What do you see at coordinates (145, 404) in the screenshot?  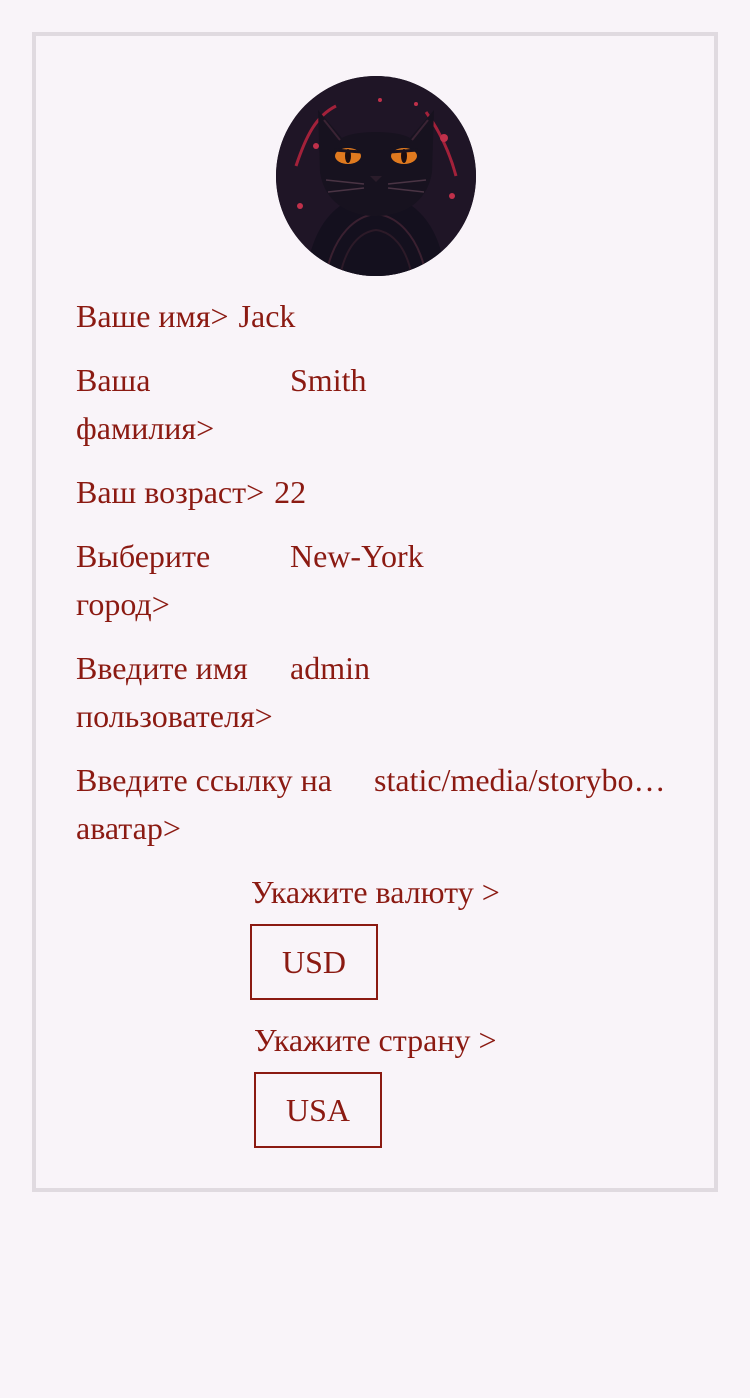 I see `last-name-label: Ваша фамилия>` at bounding box center [145, 404].